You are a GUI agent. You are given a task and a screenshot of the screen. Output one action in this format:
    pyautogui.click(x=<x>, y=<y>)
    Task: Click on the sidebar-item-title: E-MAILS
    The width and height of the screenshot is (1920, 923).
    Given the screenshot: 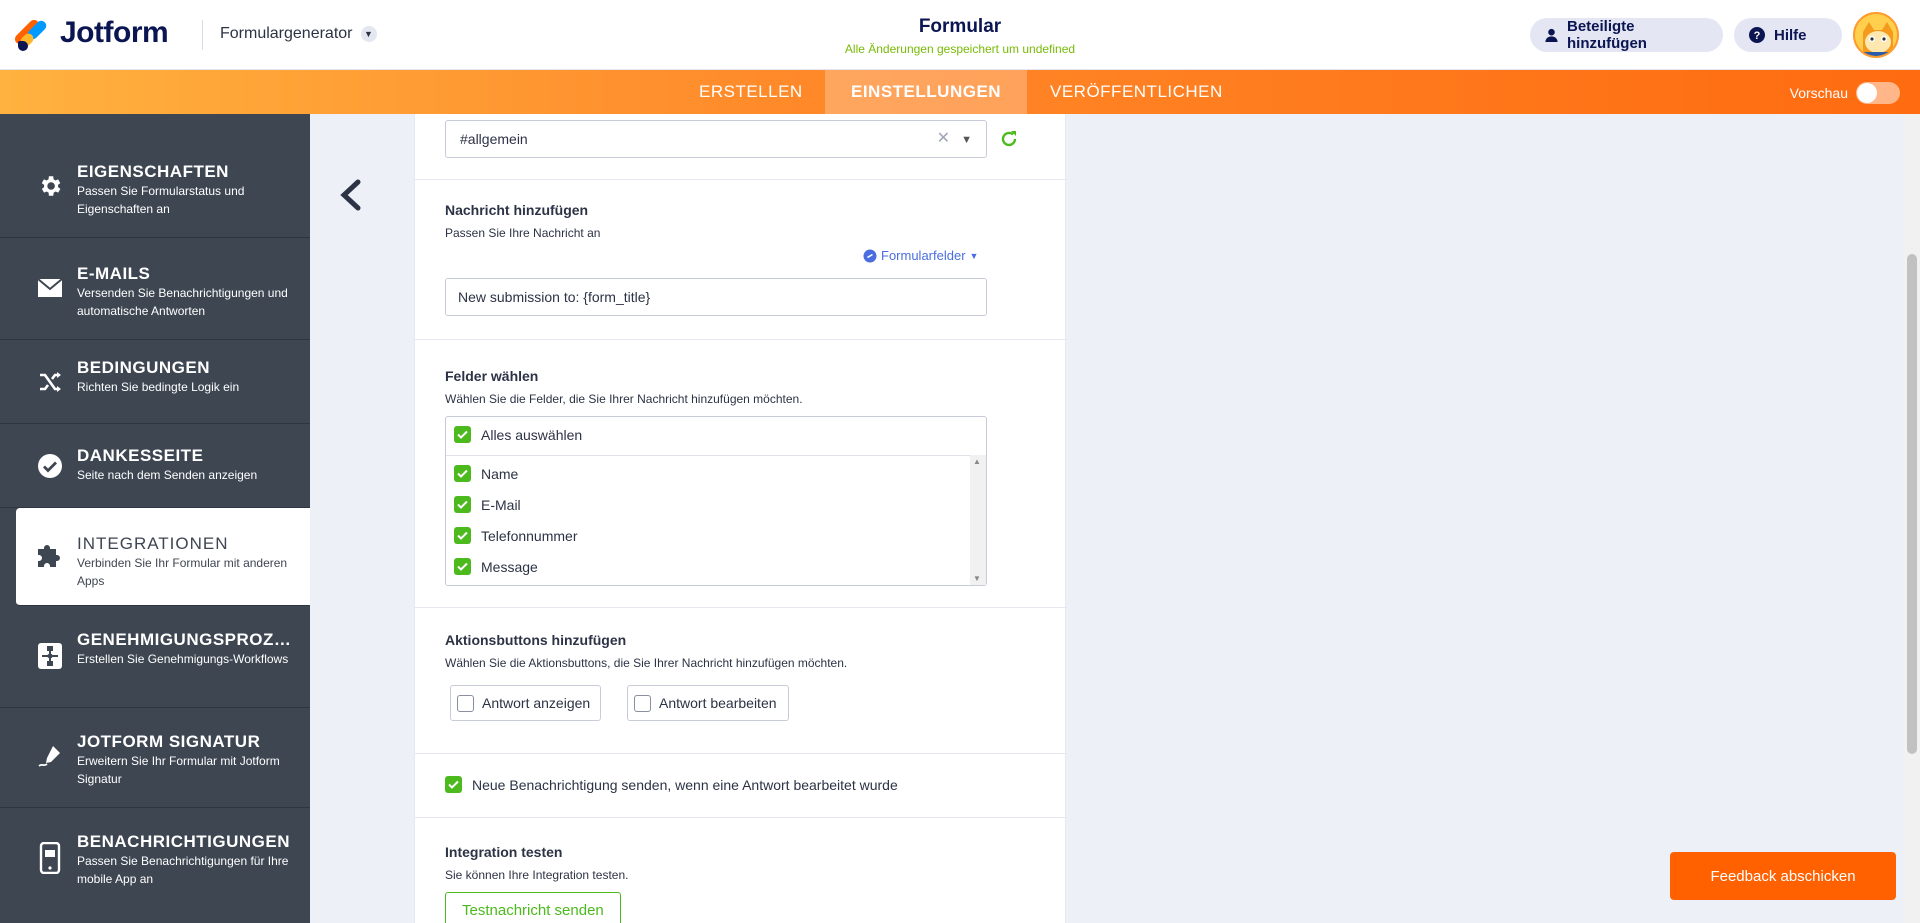 What is the action you would take?
    pyautogui.click(x=114, y=273)
    